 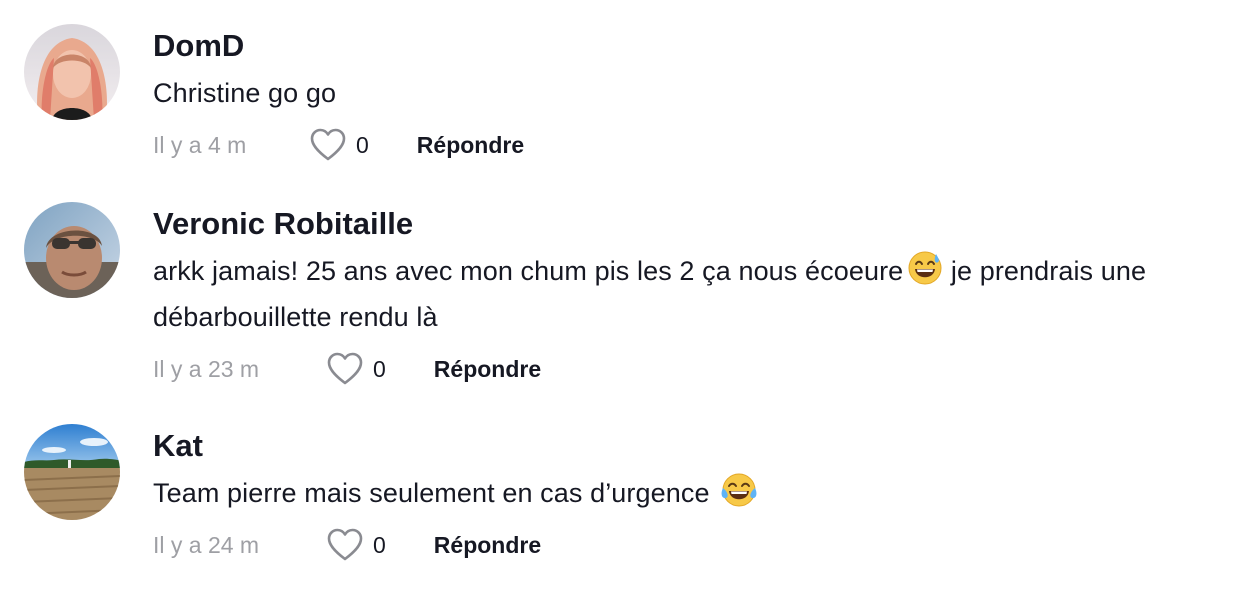 What do you see at coordinates (698, 545) in the screenshot?
I see `comment-meta: Il y a 24 m 0 Répondre` at bounding box center [698, 545].